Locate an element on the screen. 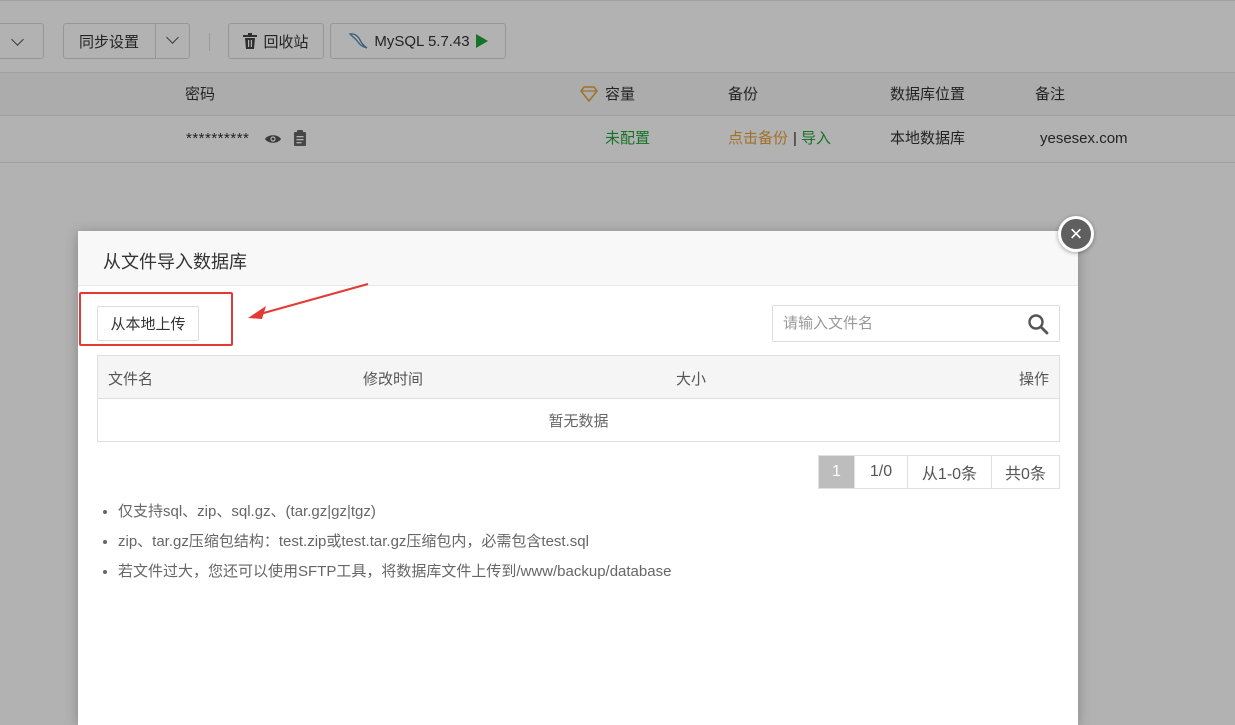 Image resolution: width=1235 pixels, height=725 pixels. pagination: 1 1/0 从1-0条 共0条 is located at coordinates (939, 472).